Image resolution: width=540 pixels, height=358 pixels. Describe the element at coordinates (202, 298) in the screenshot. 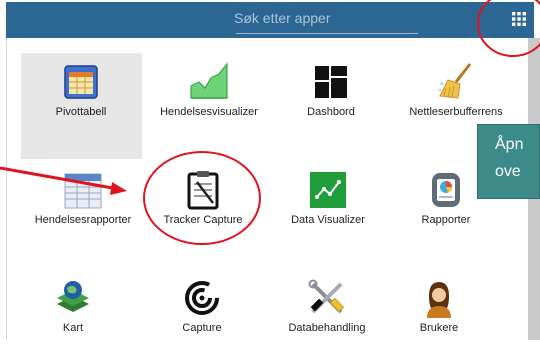

I see `capture-icon` at that location.